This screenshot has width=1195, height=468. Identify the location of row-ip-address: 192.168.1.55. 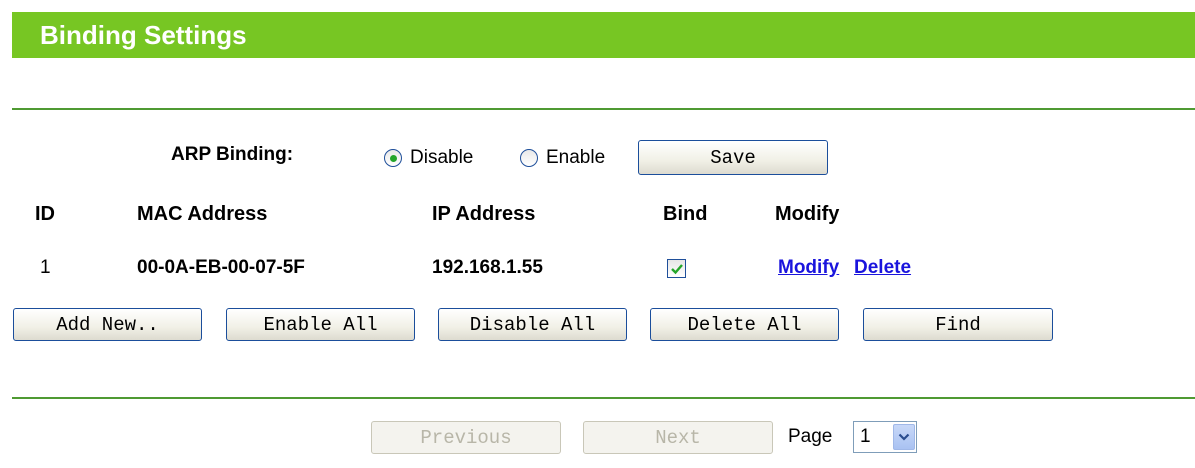
(487, 267).